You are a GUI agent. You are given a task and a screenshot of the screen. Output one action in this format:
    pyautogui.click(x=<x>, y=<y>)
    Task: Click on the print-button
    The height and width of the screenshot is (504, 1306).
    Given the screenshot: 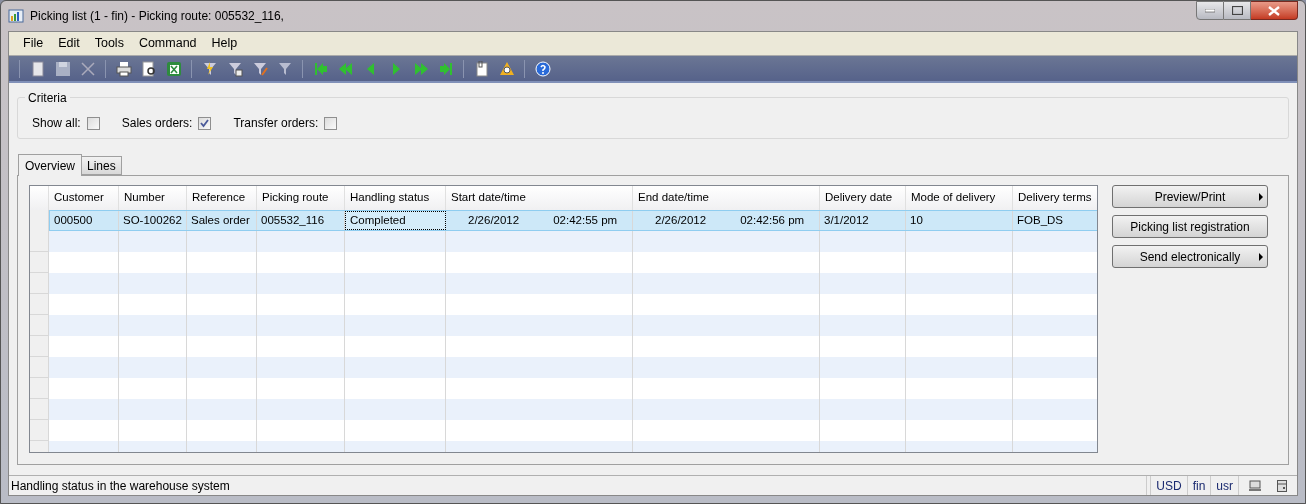 What is the action you would take?
    pyautogui.click(x=123, y=68)
    